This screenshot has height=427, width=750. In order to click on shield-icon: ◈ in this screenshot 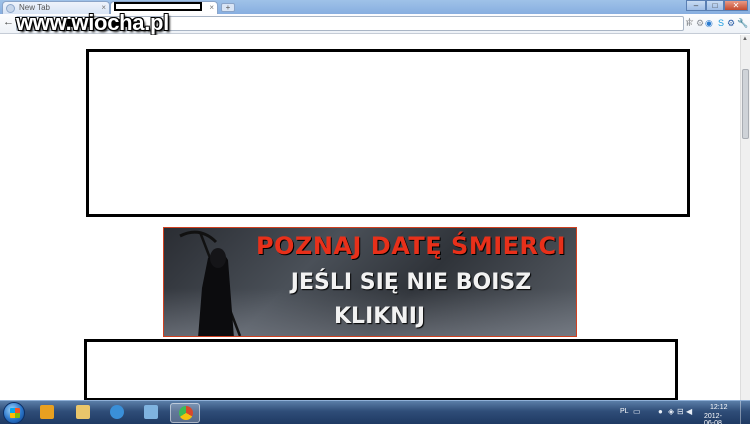, I will do `click(671, 411)`.